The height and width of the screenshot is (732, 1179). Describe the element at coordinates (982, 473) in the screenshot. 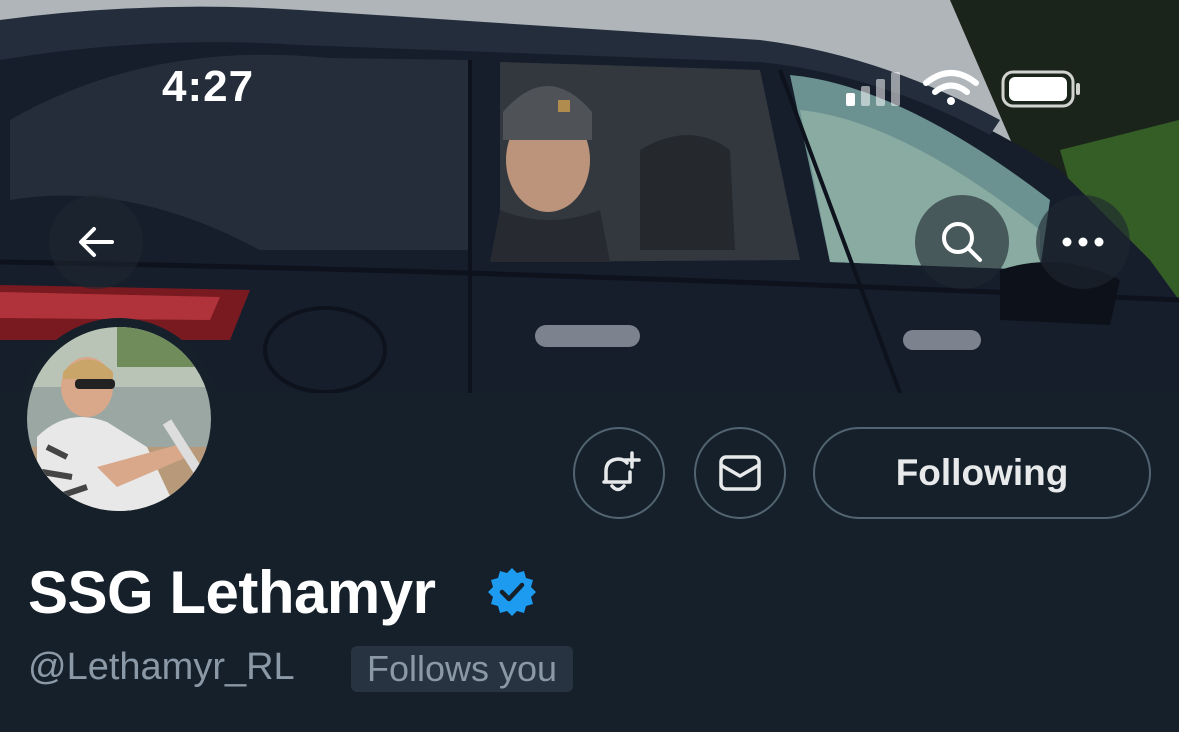

I see `following-button: Following` at that location.